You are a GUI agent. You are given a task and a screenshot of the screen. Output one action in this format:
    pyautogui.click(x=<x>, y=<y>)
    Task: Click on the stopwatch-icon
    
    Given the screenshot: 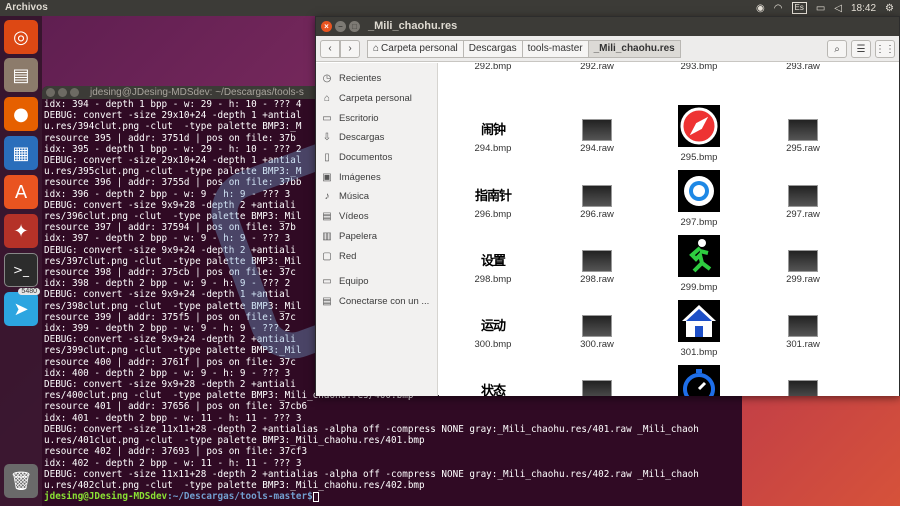 What is the action you would take?
    pyautogui.click(x=699, y=380)
    